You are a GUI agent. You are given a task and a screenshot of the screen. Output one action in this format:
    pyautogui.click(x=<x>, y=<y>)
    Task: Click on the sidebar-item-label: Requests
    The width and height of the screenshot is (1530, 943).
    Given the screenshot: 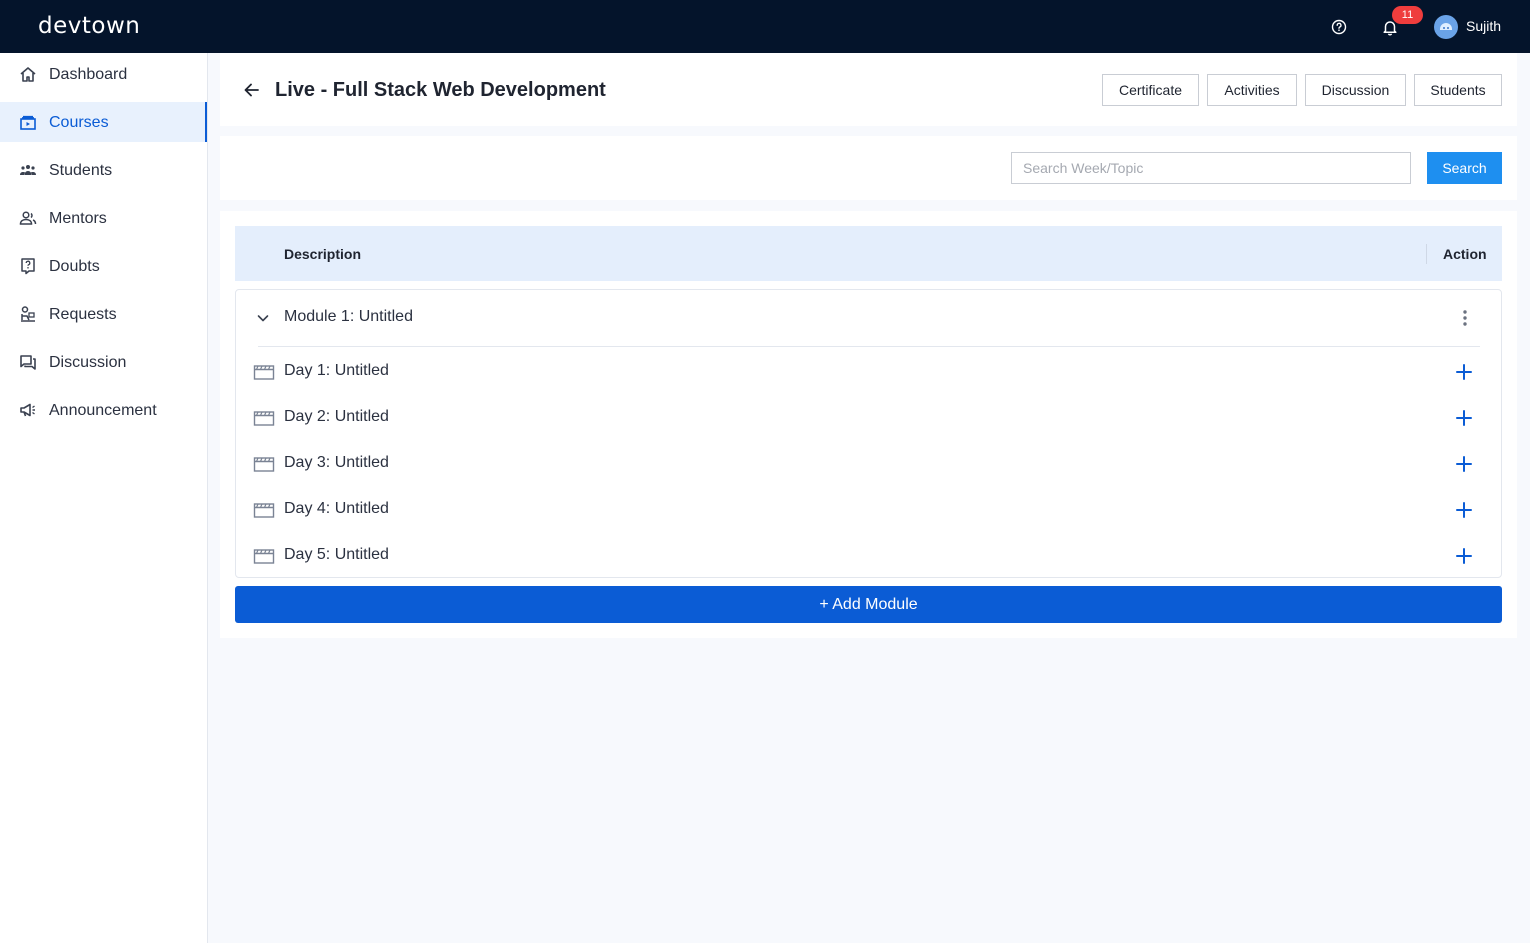 What is the action you would take?
    pyautogui.click(x=83, y=314)
    